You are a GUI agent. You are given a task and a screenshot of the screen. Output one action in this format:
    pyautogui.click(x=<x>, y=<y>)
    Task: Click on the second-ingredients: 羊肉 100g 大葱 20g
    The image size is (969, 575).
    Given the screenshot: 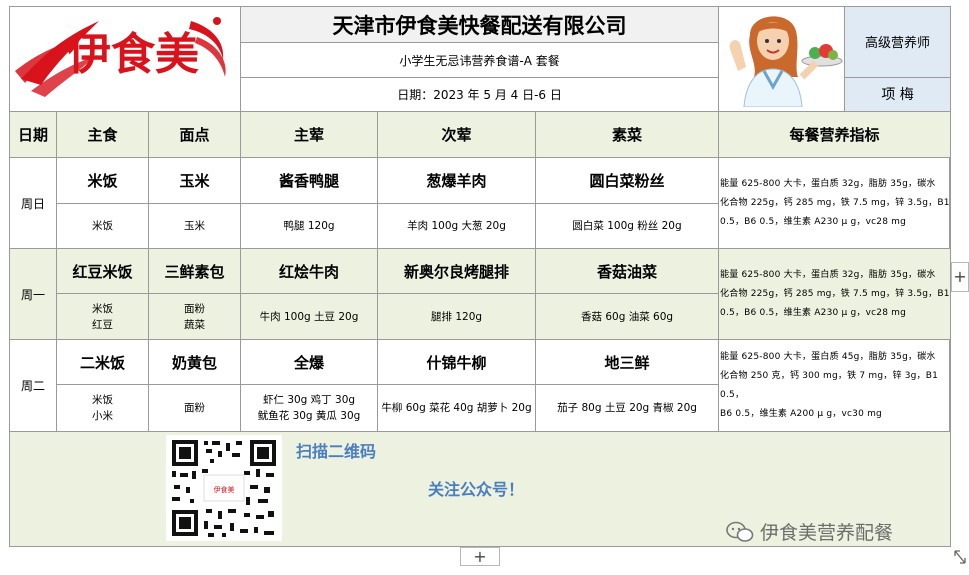 What is the action you would take?
    pyautogui.click(x=457, y=226)
    